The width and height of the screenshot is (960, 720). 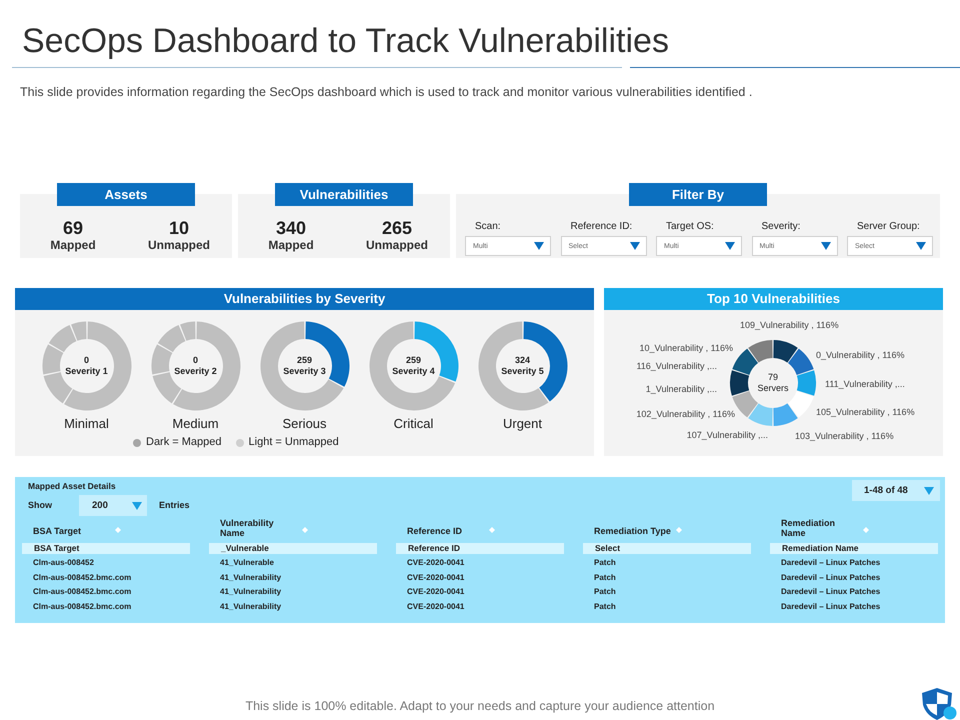 I want to click on panel-header: Vulnerabilities by Severity, so click(x=304, y=299).